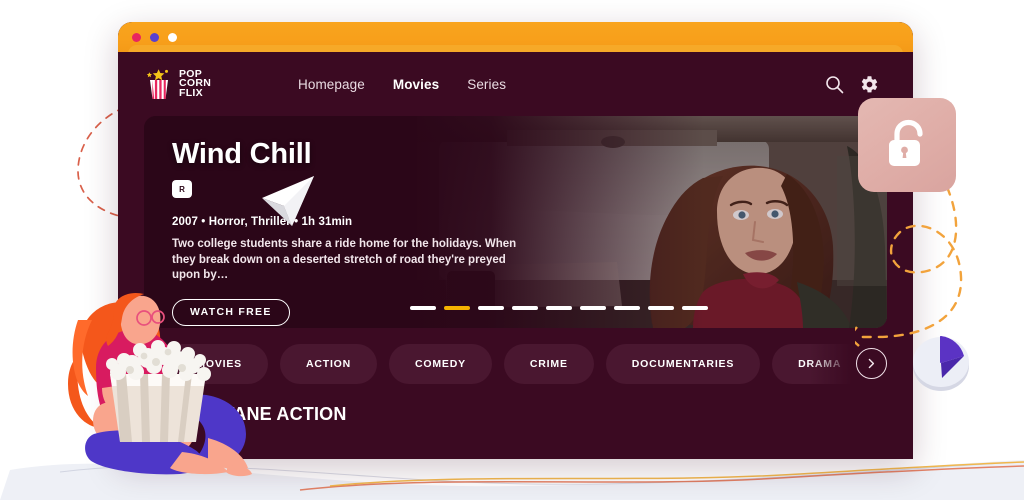 The height and width of the screenshot is (500, 1024). What do you see at coordinates (136, 37) in the screenshot?
I see `window-close-dot` at bounding box center [136, 37].